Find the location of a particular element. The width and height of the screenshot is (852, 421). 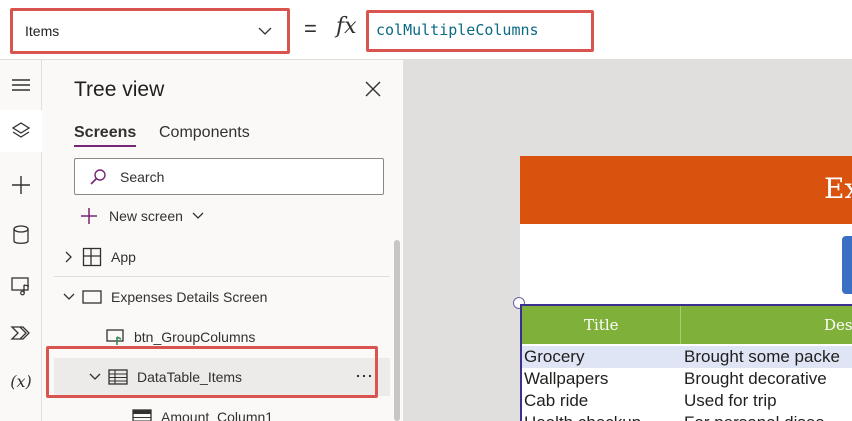

button-control-icon is located at coordinates (115, 337).